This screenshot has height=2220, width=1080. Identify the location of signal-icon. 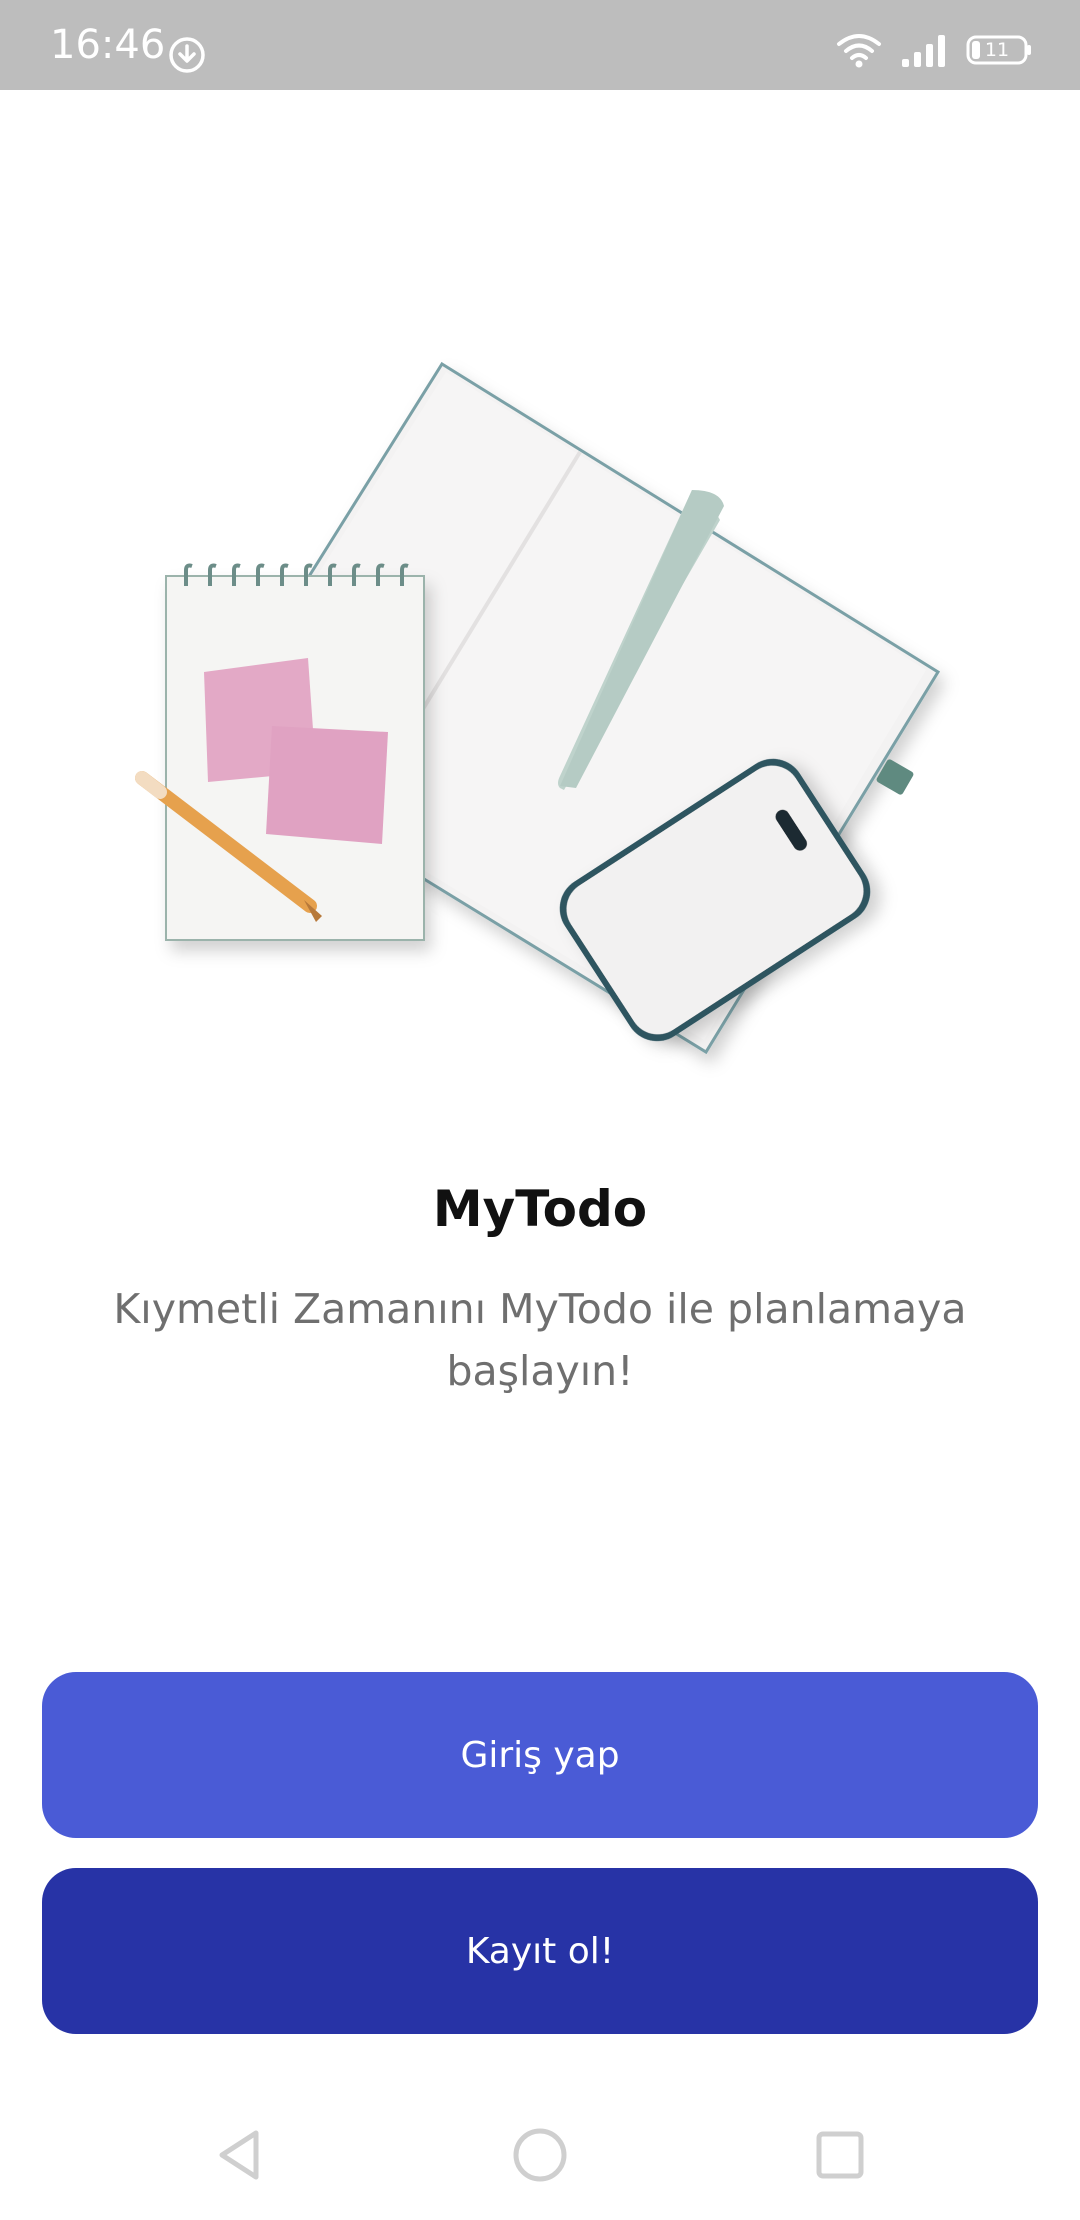
(923, 51).